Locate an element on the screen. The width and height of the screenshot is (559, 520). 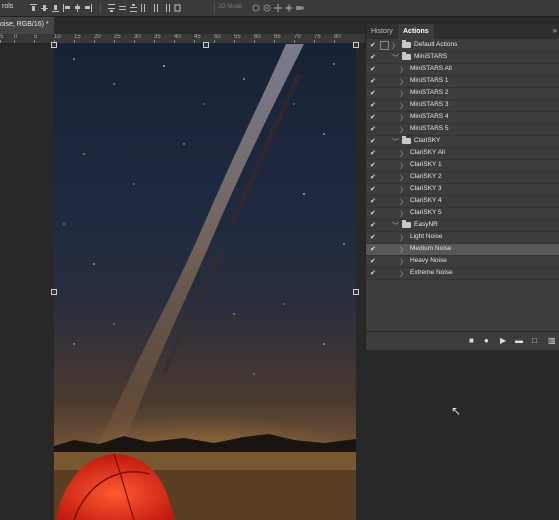
align-left-icon is located at coordinates (66, 8).